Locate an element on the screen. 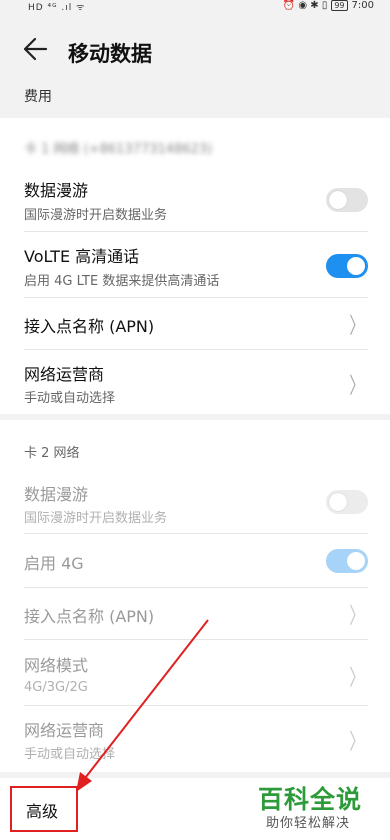 The height and width of the screenshot is (840, 390). advanced-label: 高级 is located at coordinates (42, 811).